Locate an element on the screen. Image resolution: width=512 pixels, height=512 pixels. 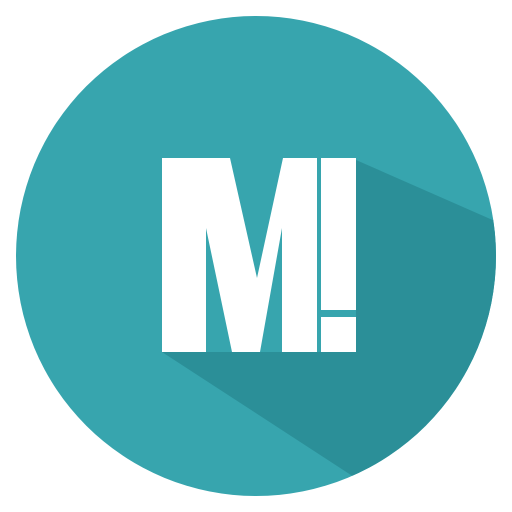
logo-exclamation-dot is located at coordinates (338, 334).